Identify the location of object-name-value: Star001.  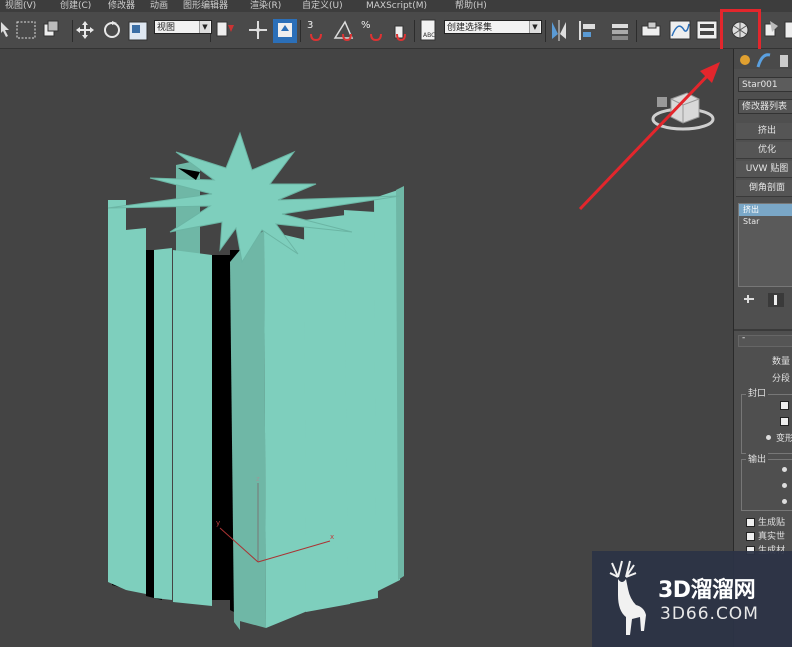
(760, 85).